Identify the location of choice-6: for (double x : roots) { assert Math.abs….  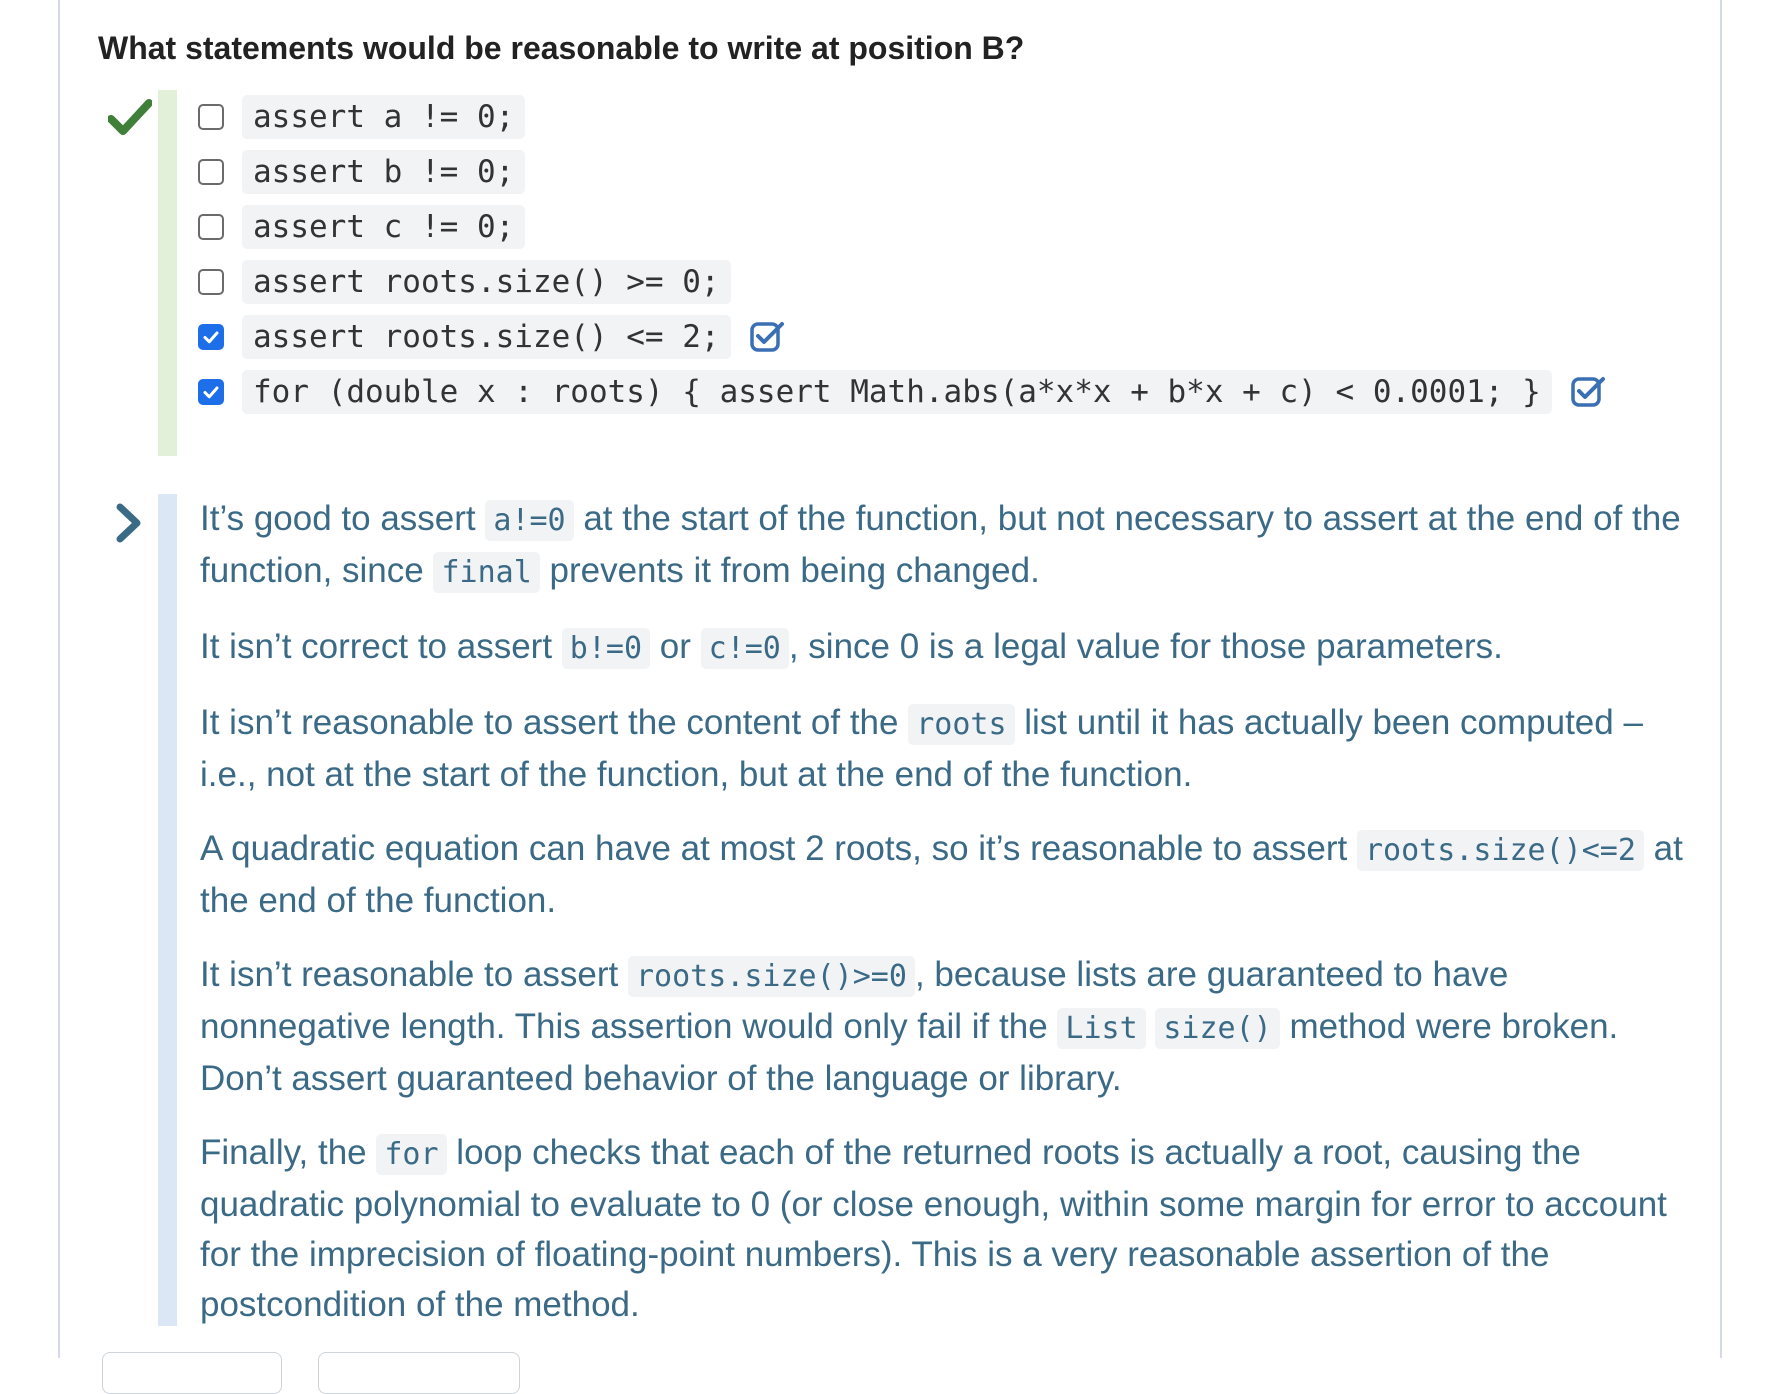
(902, 392).